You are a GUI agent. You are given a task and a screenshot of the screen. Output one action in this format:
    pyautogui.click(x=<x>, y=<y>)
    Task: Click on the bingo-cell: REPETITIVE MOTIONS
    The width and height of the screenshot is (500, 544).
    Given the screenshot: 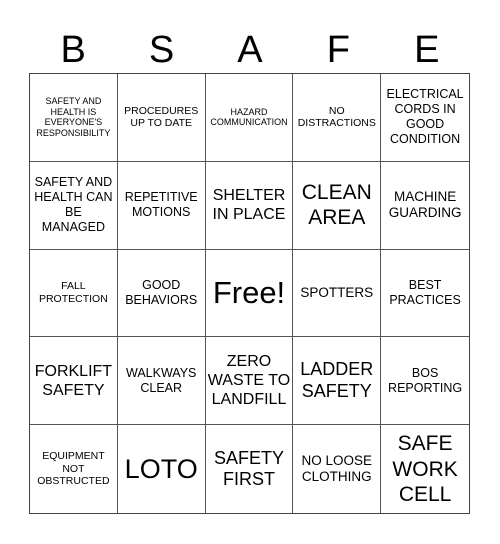 What is the action you would take?
    pyautogui.click(x=161, y=205)
    